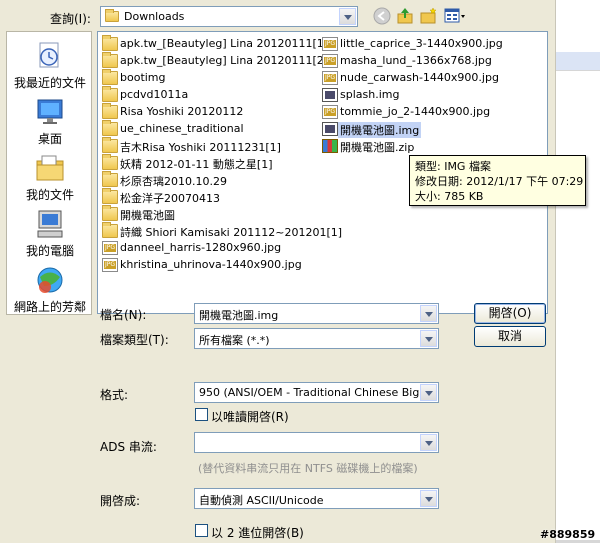 The width and height of the screenshot is (600, 543). I want to click on background-window, so click(577, 271).